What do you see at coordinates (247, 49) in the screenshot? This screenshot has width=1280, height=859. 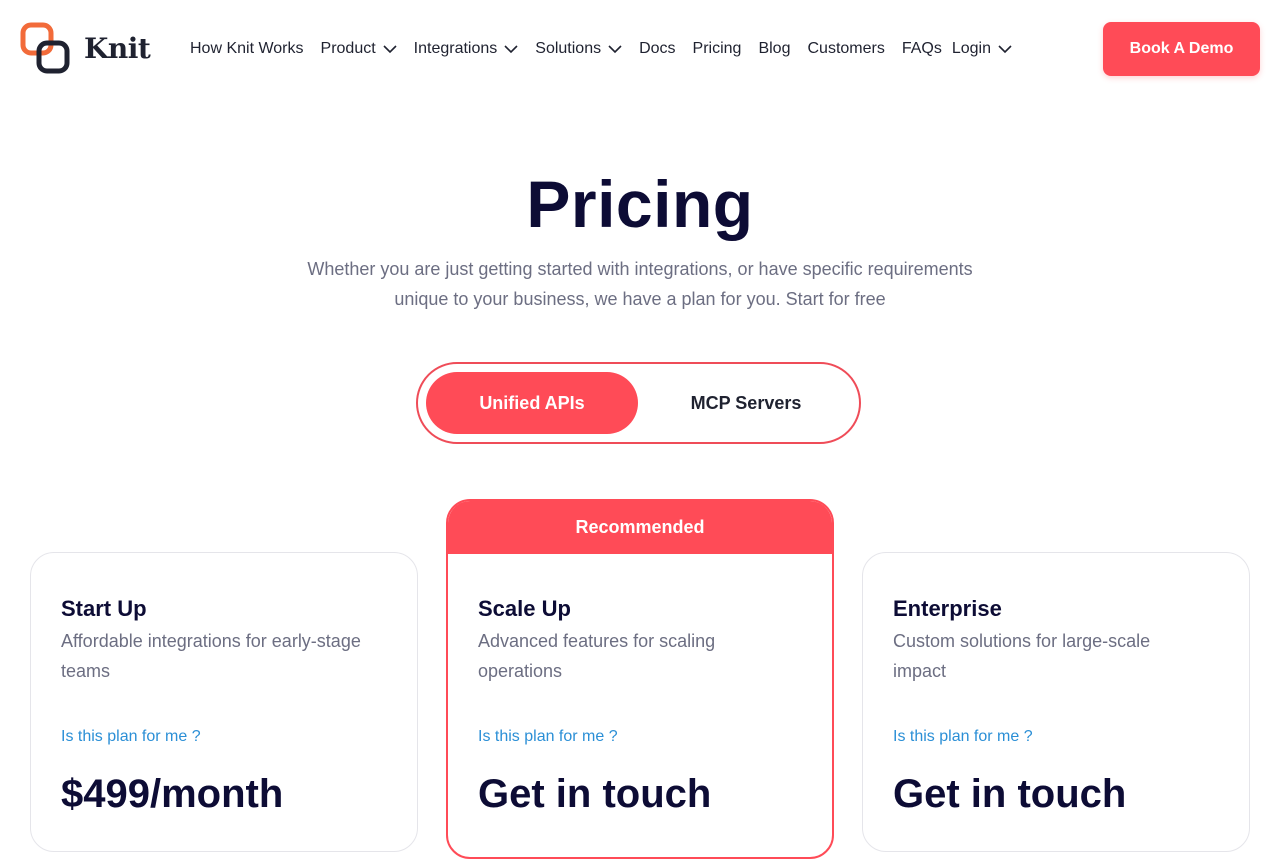 I see `nav-how-knit-works: How Knit Works` at bounding box center [247, 49].